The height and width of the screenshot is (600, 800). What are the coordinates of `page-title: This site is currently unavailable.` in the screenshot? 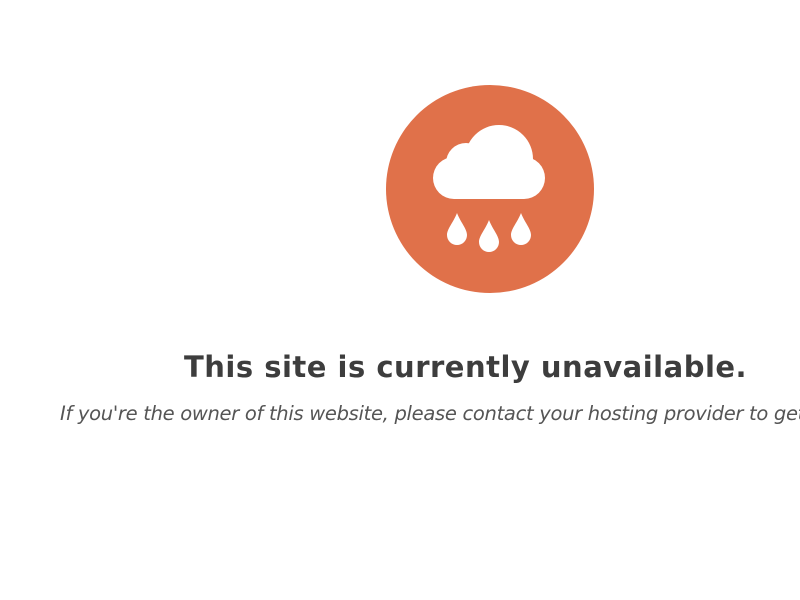 It's located at (466, 367).